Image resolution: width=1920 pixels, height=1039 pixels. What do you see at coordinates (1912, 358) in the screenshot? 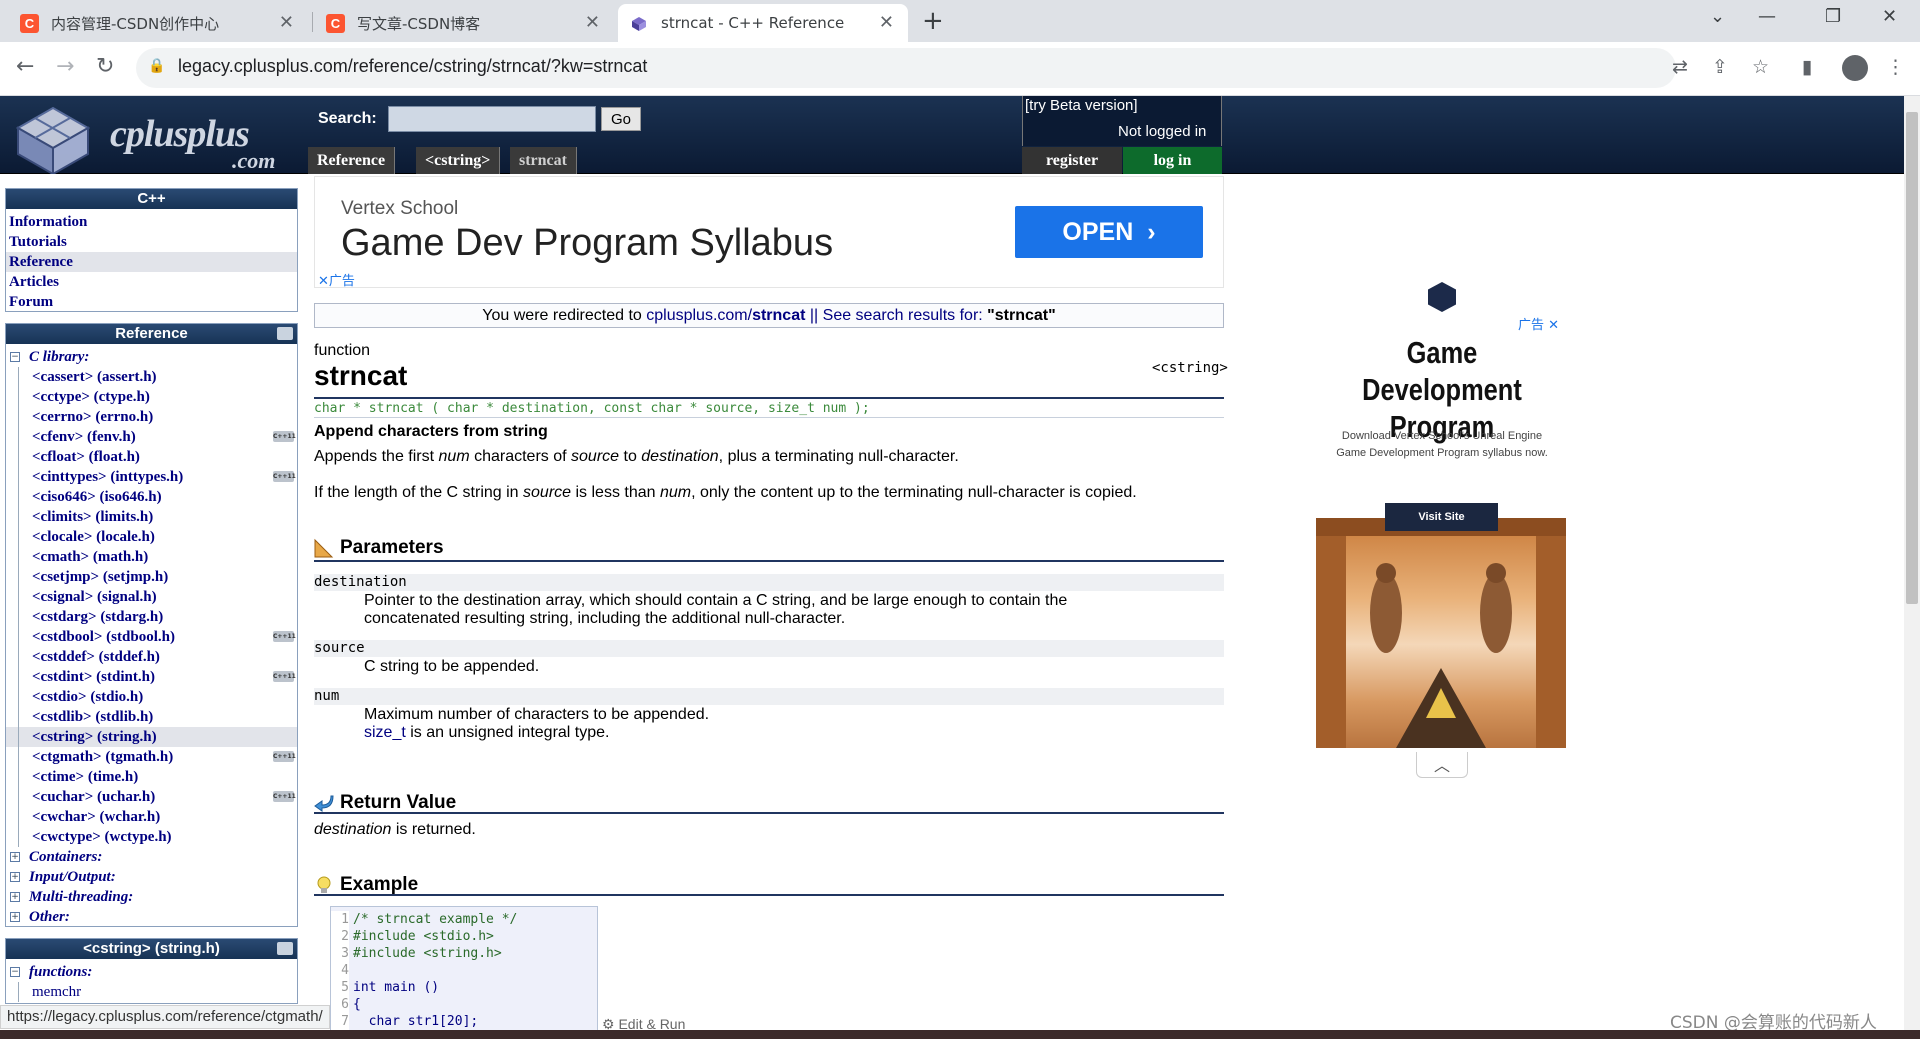
I see `scrollbar-thumb` at bounding box center [1912, 358].